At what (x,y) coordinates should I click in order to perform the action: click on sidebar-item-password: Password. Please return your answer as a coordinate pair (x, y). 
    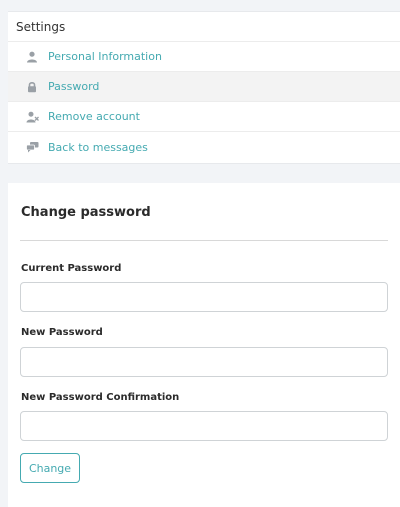
    Looking at the image, I should click on (204, 87).